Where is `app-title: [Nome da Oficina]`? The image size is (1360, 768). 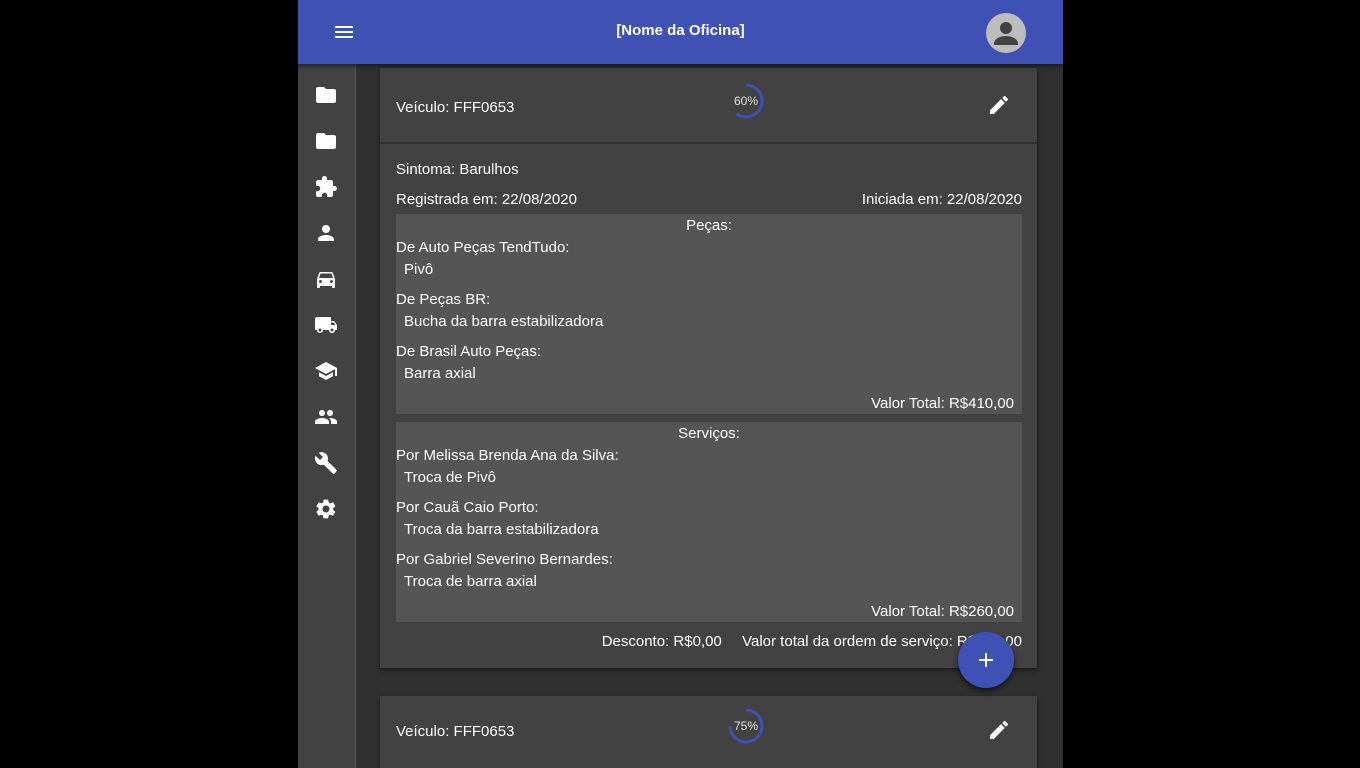 app-title: [Nome da Oficina] is located at coordinates (680, 30).